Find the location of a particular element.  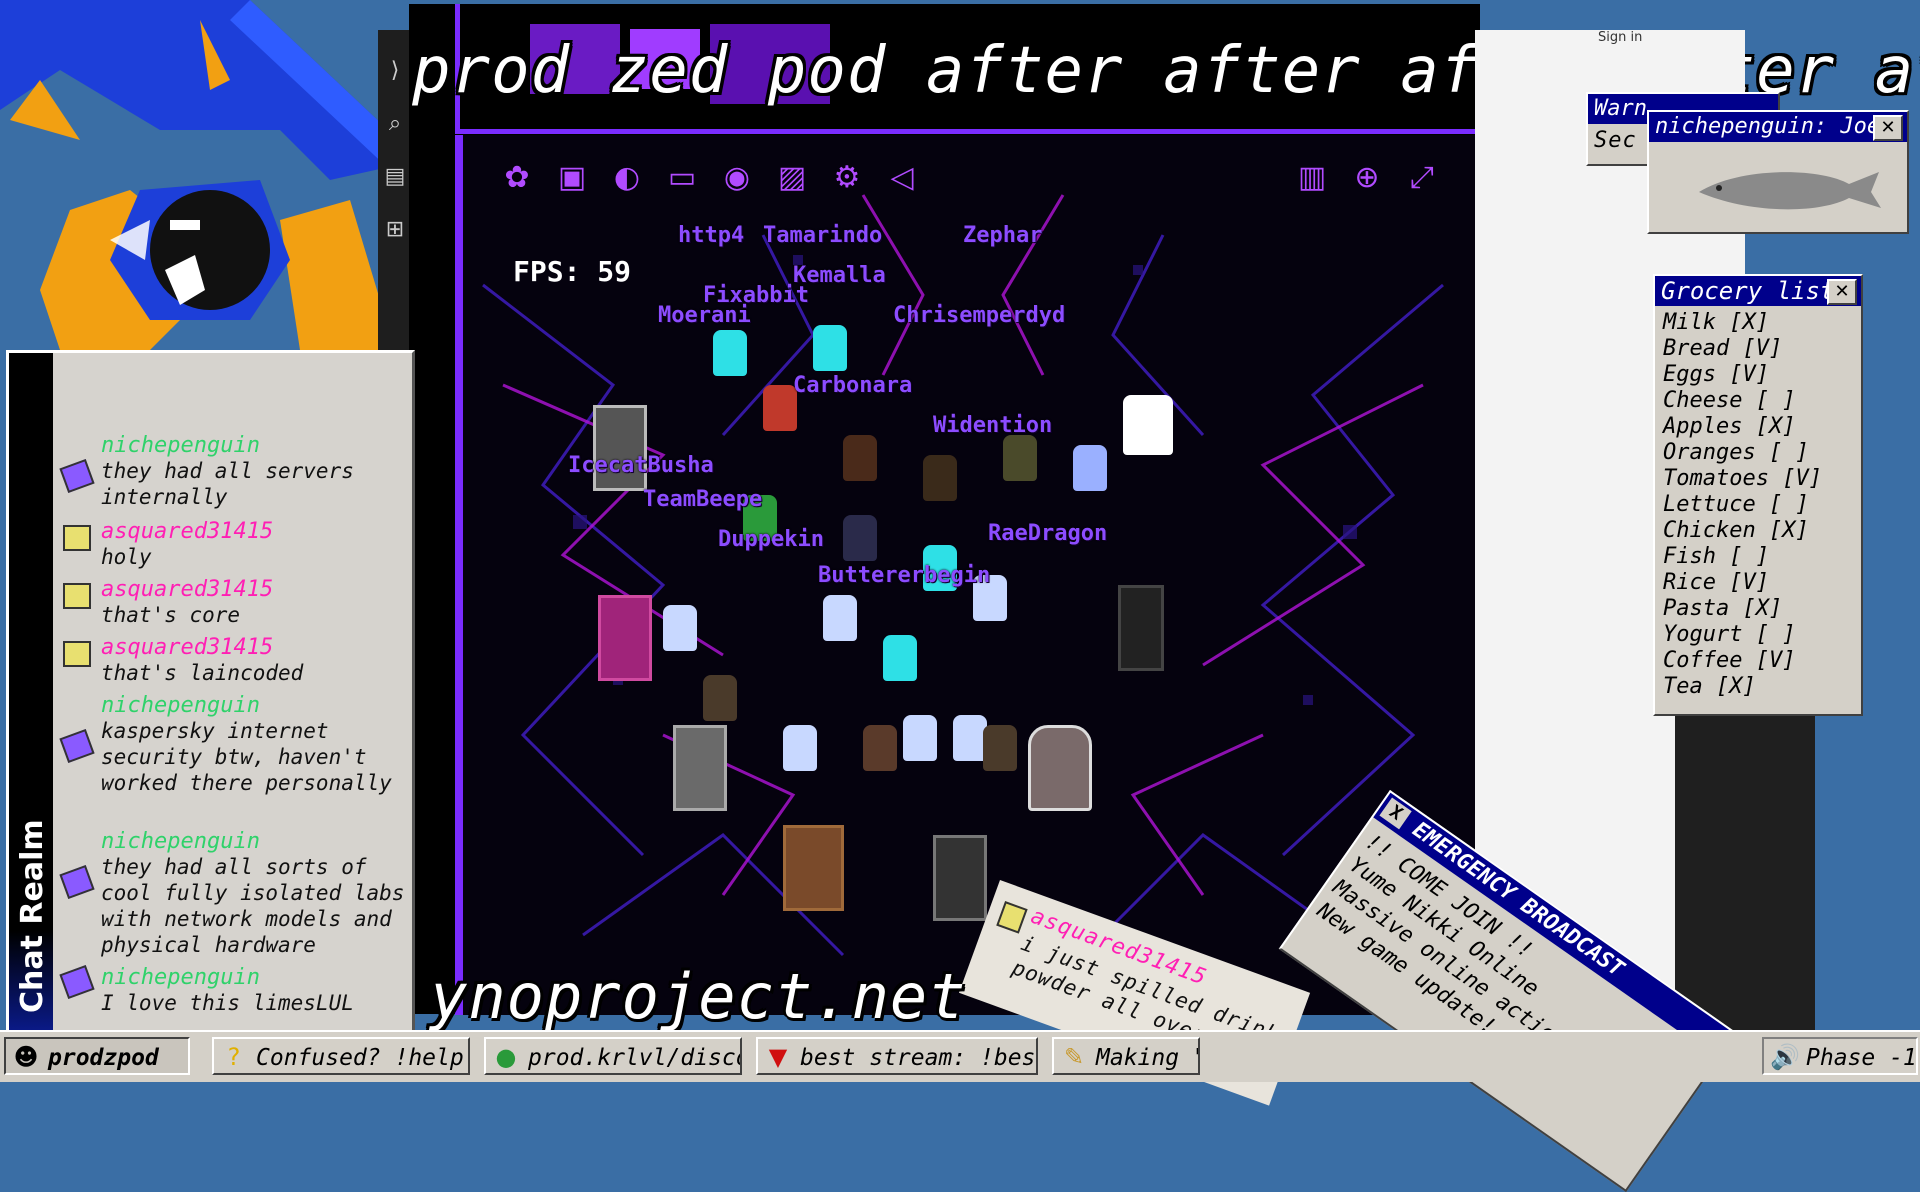

camera-icon: ◉ is located at coordinates (737, 178).